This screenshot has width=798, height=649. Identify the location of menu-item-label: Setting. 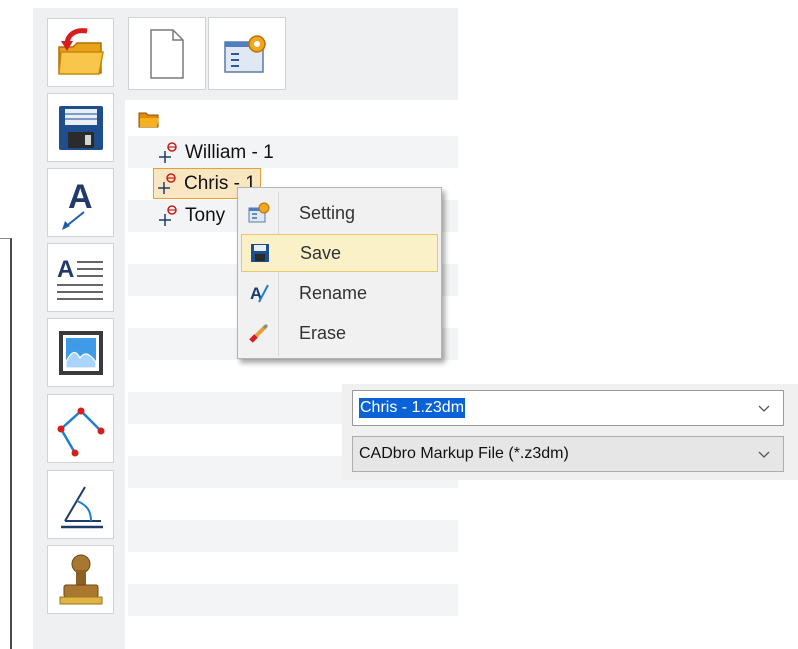
(327, 212).